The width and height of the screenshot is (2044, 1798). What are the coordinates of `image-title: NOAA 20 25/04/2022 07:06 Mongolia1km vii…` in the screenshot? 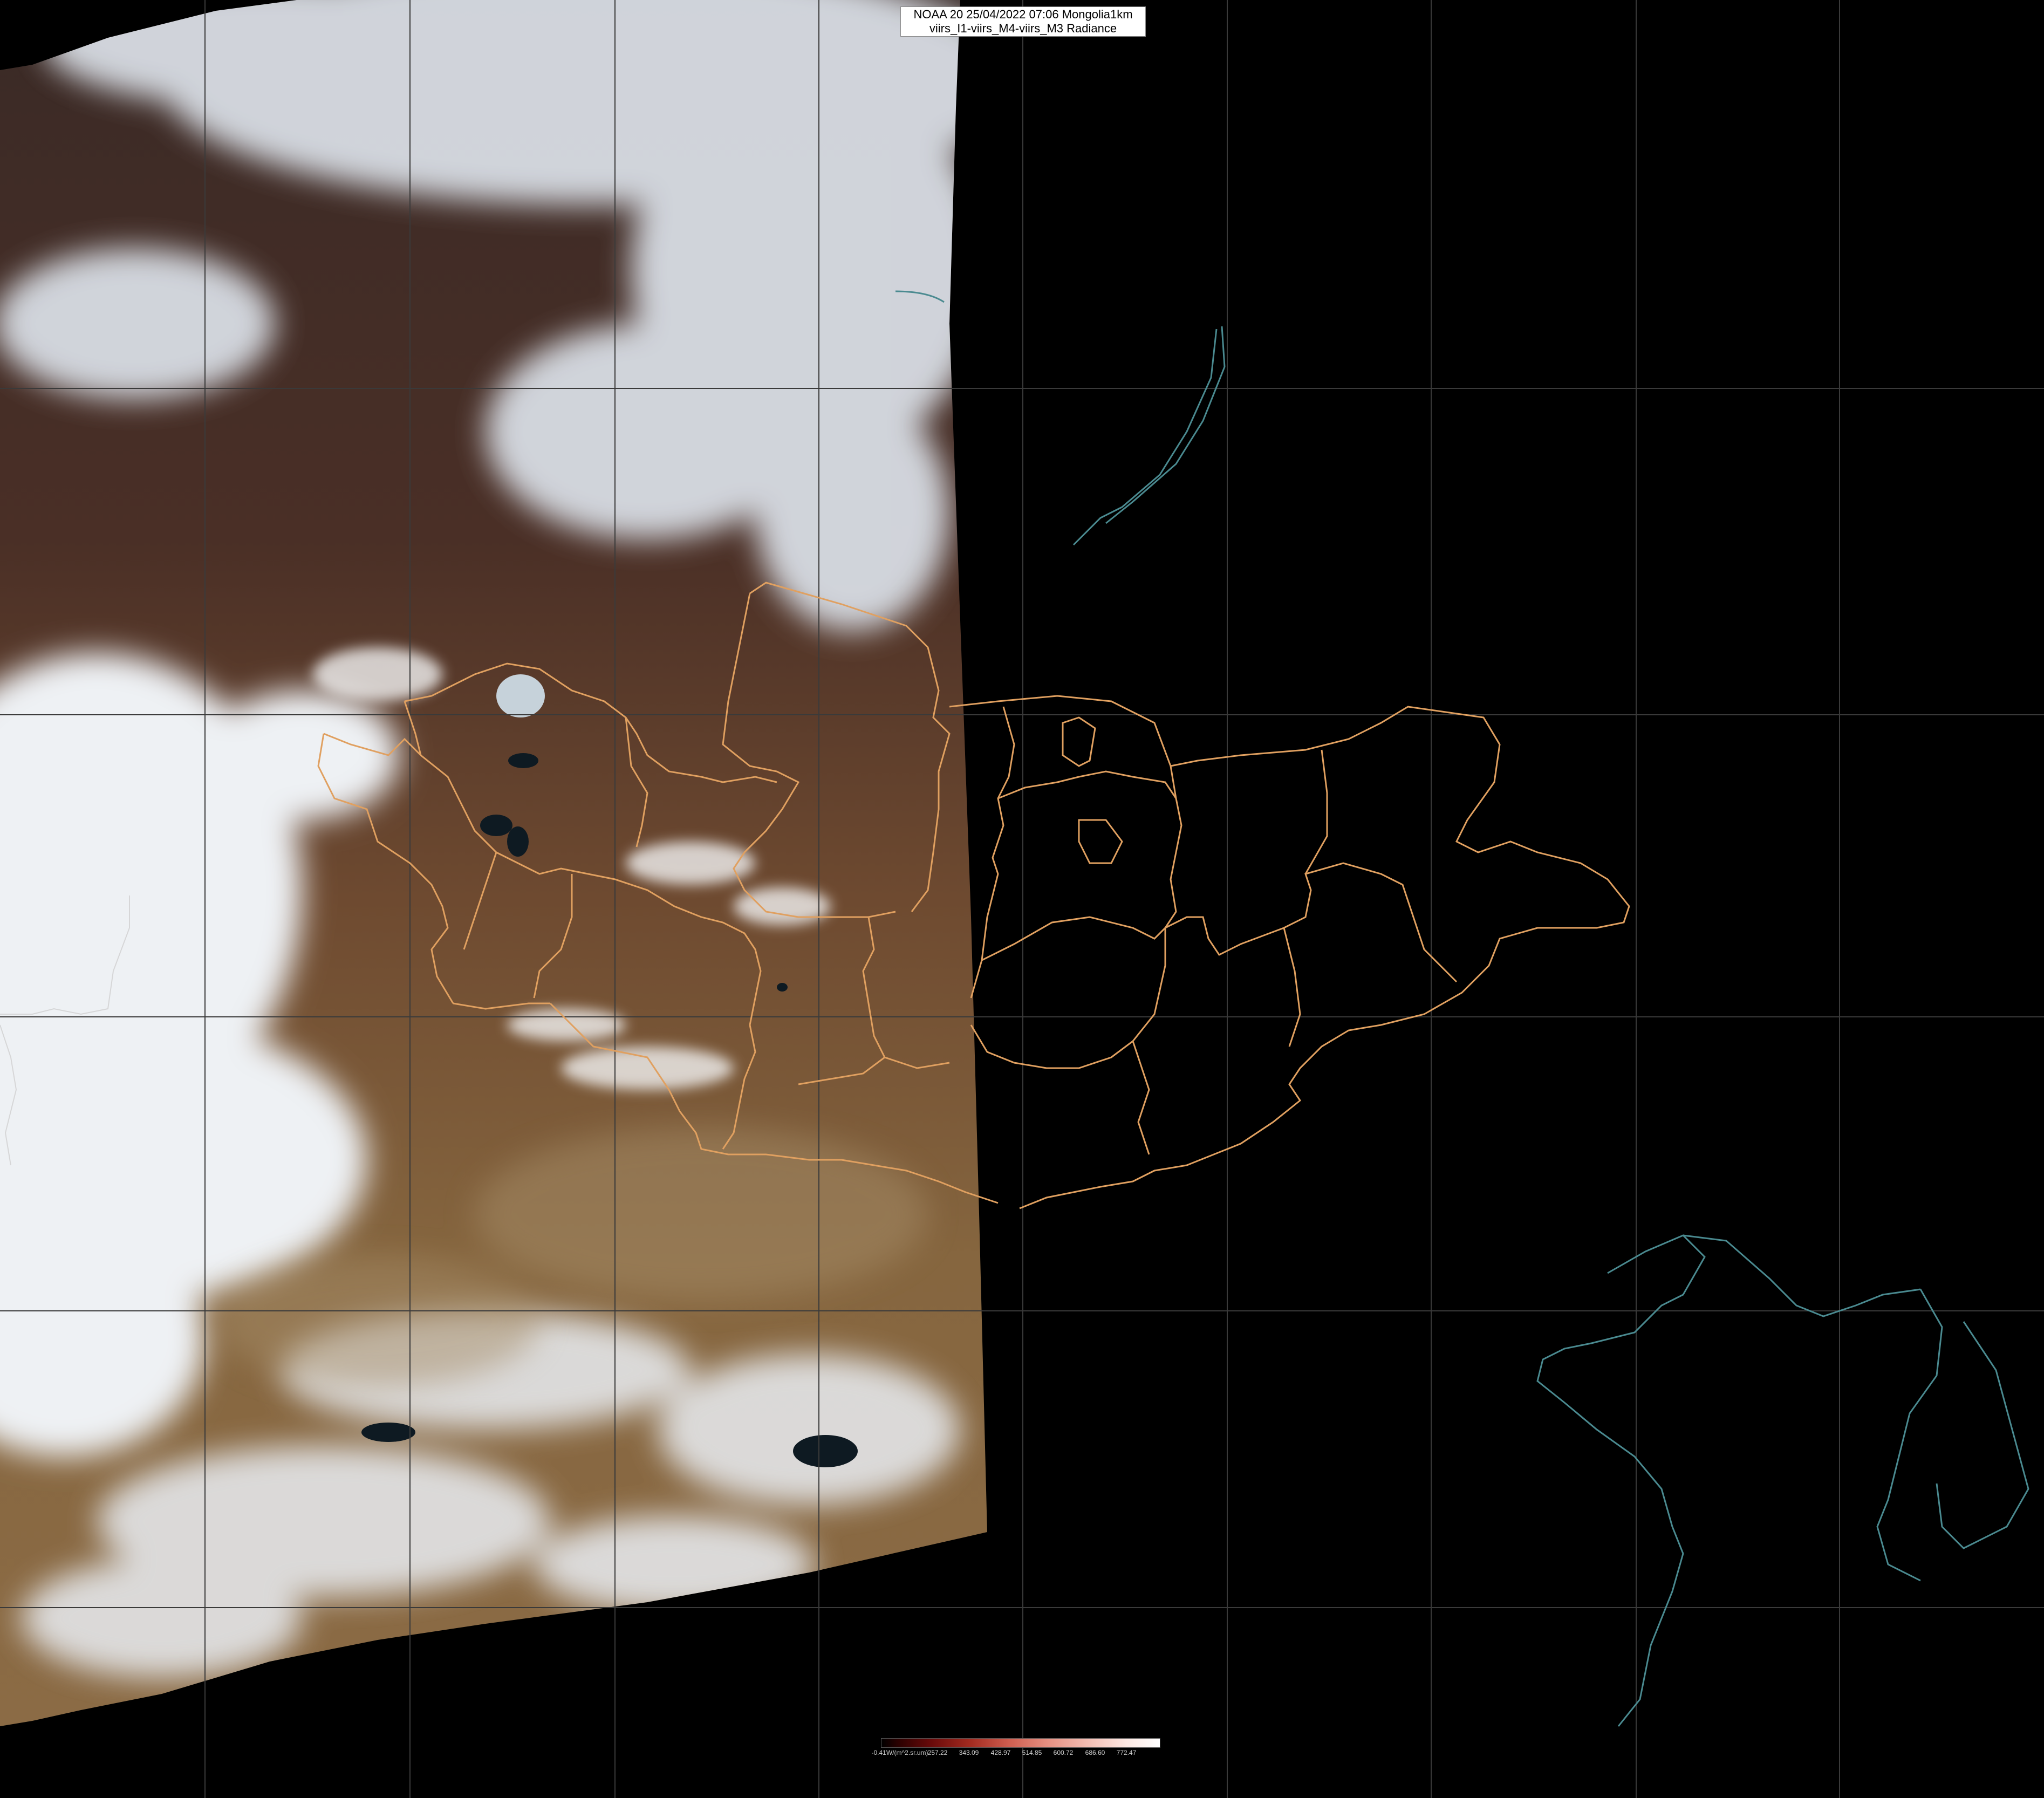 It's located at (1023, 22).